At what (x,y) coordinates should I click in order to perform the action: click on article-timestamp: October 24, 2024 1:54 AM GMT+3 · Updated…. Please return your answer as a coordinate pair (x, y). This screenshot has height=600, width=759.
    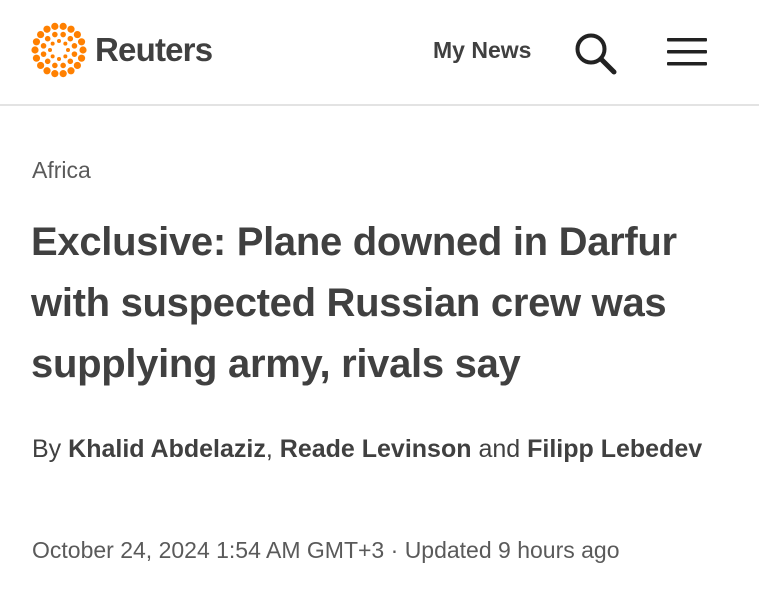
    Looking at the image, I should click on (326, 550).